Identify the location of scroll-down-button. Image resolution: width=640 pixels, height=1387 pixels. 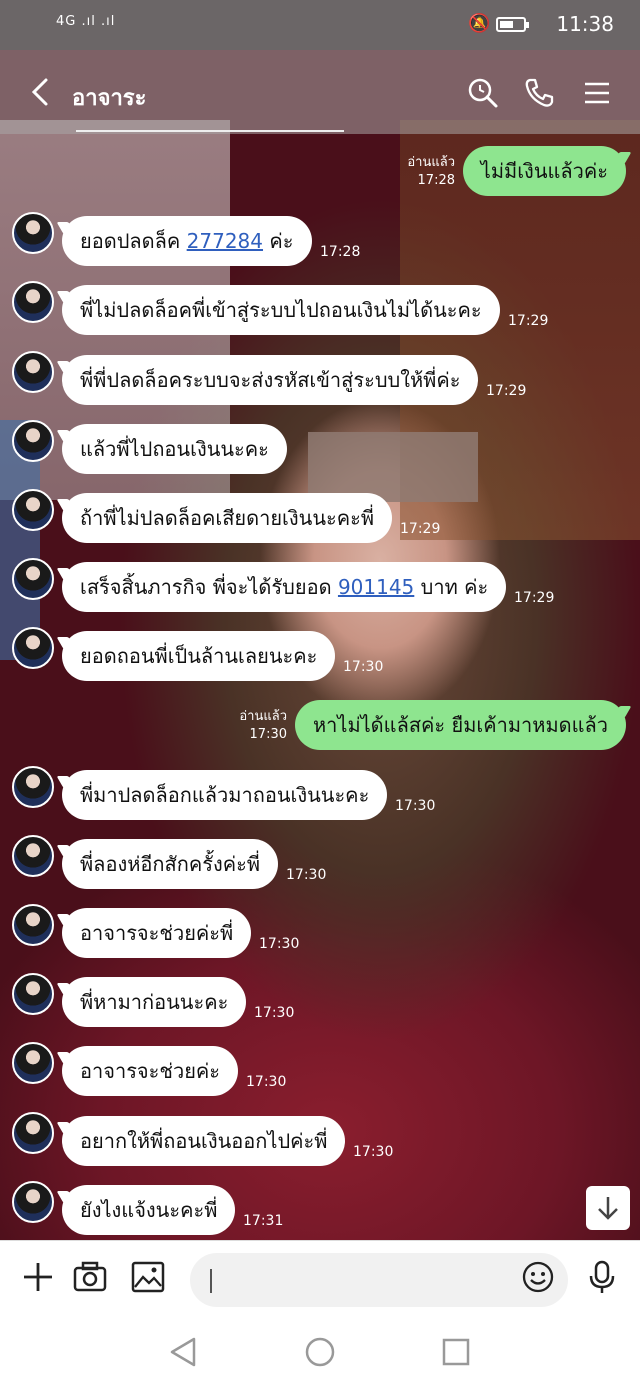
(608, 1208).